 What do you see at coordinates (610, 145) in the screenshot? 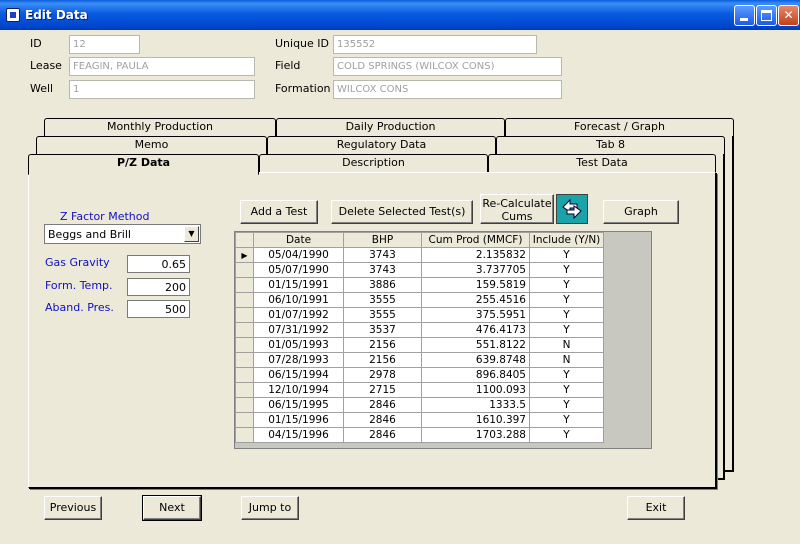
I see `tab-tab8: Tab 8` at bounding box center [610, 145].